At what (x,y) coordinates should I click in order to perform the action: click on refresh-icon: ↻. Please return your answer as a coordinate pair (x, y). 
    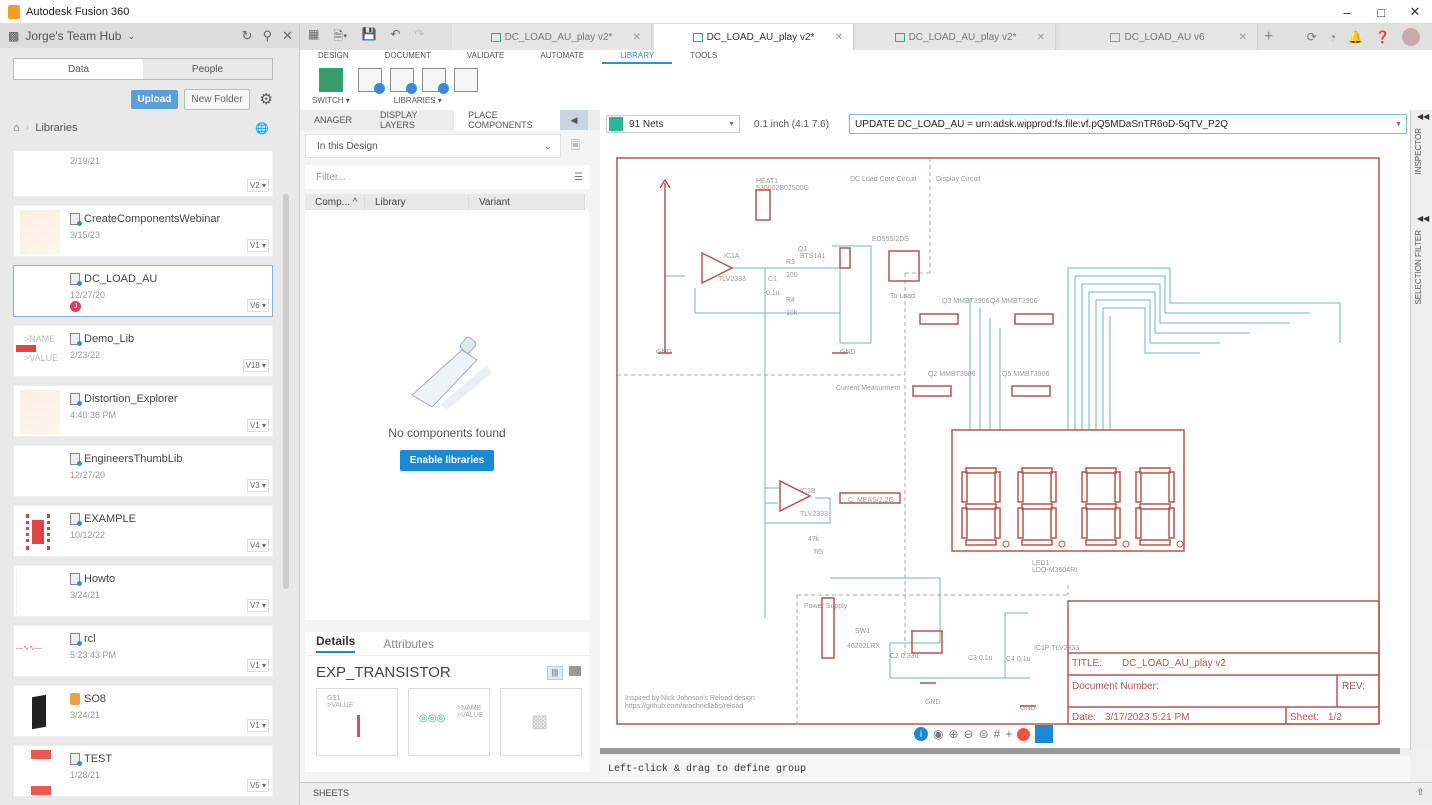
    Looking at the image, I should click on (247, 36).